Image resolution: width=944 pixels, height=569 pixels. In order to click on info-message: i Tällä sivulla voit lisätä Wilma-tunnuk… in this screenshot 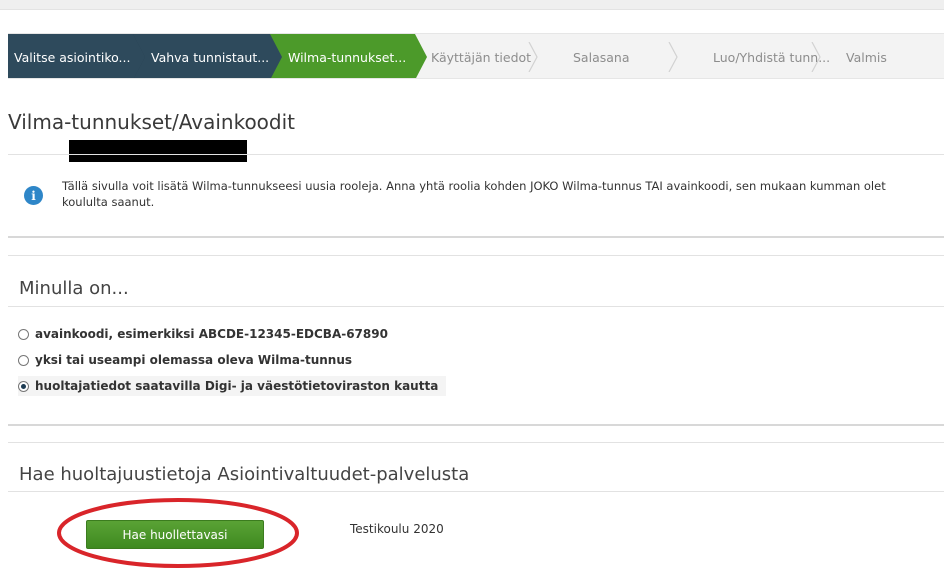, I will do `click(468, 194)`.